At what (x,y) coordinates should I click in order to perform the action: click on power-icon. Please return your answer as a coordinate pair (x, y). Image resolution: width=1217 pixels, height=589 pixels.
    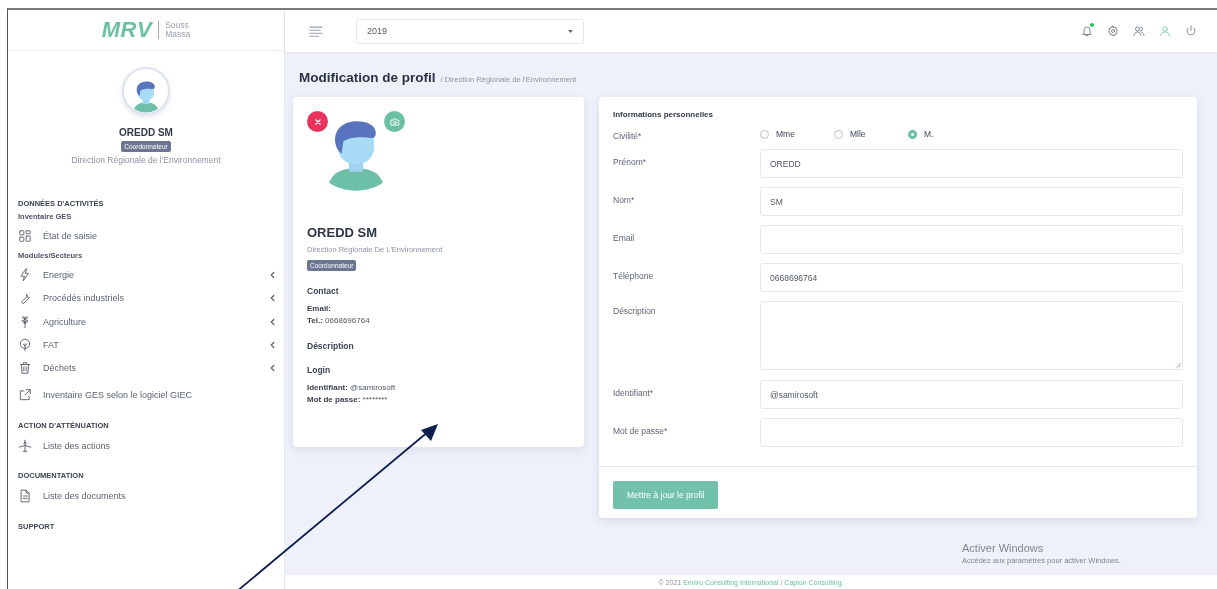
    Looking at the image, I should click on (1190, 31).